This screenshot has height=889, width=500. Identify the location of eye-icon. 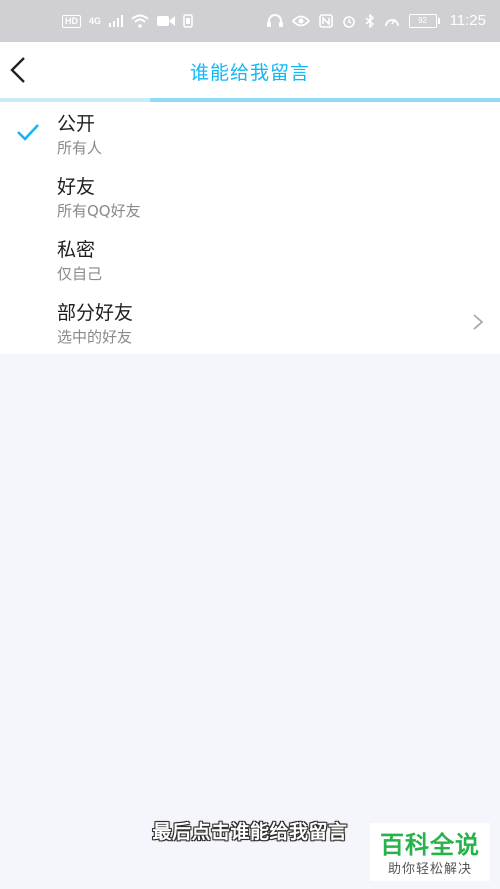
(300, 20).